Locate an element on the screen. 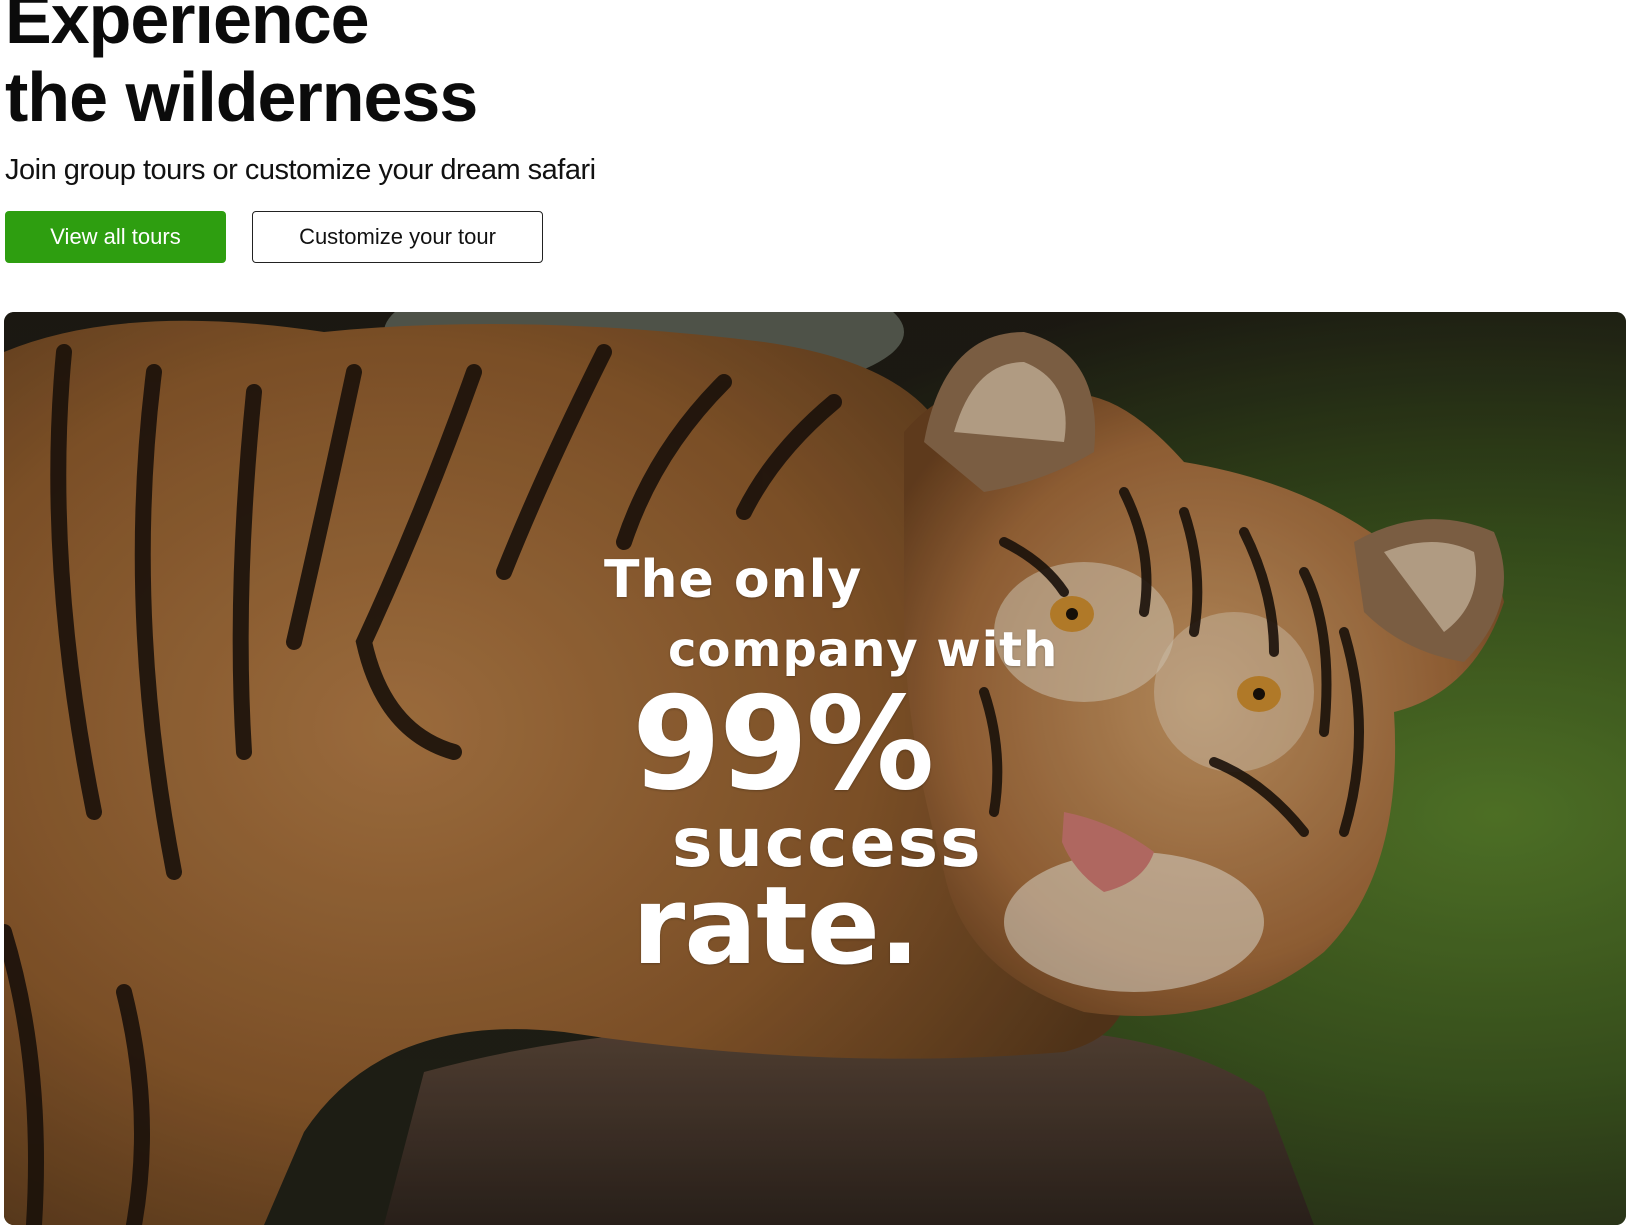 The height and width of the screenshot is (1226, 1626). customize-tour-button: Customize your tour is located at coordinates (397, 237).